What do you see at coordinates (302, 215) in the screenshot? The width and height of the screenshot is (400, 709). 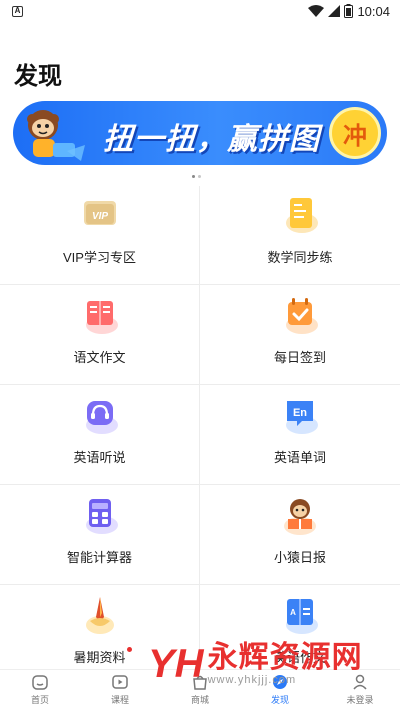 I see `math-practice-icon` at bounding box center [302, 215].